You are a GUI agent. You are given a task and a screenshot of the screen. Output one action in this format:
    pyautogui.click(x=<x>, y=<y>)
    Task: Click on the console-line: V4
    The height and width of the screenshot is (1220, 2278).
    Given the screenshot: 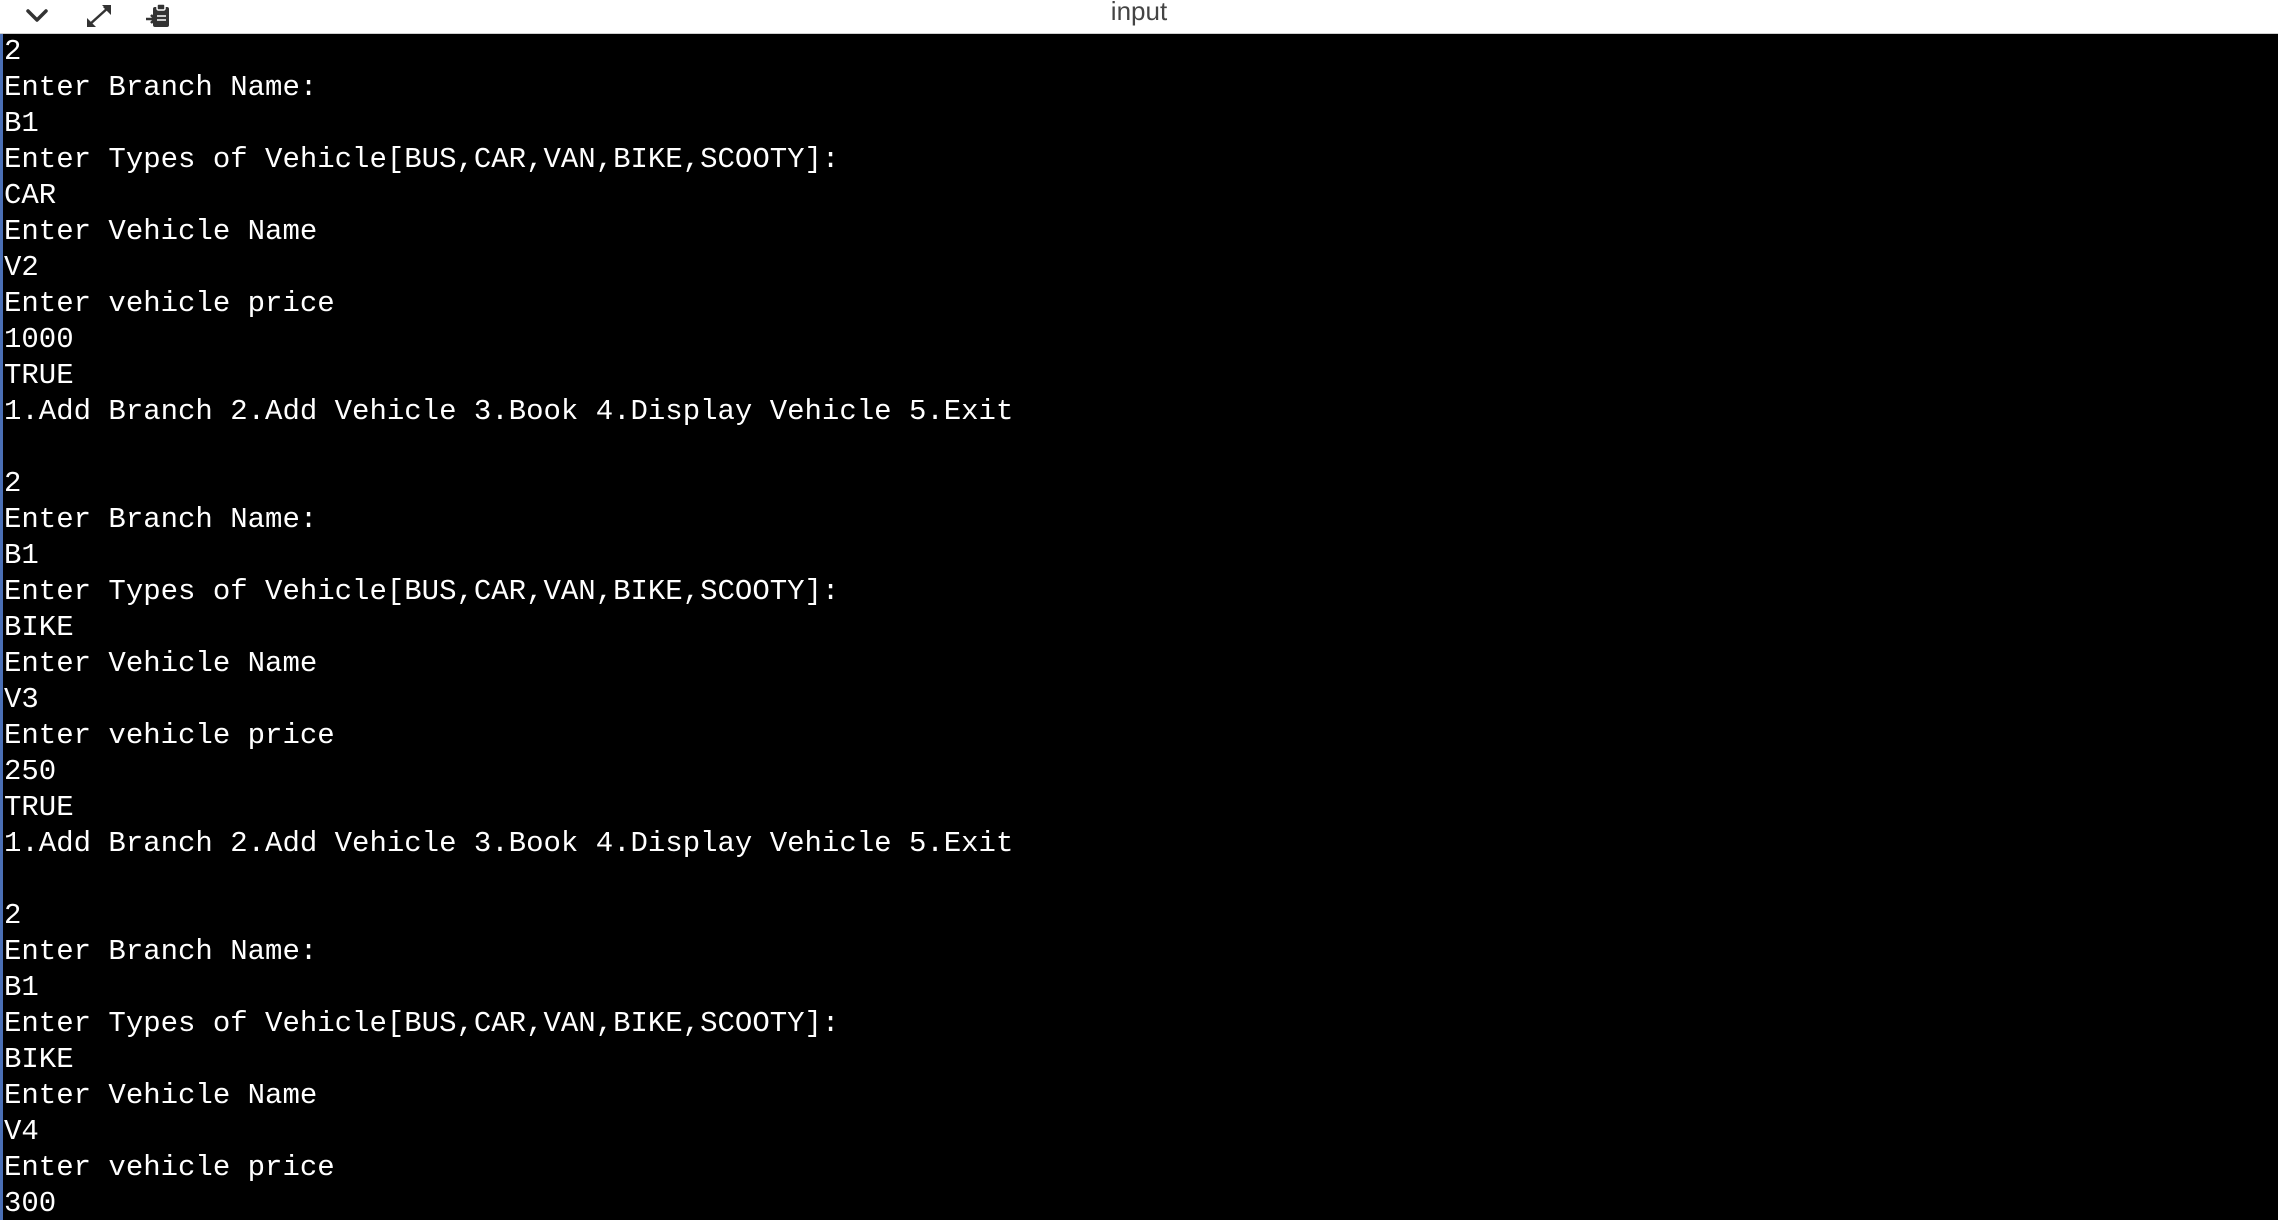 What is the action you would take?
    pyautogui.click(x=21, y=1131)
    